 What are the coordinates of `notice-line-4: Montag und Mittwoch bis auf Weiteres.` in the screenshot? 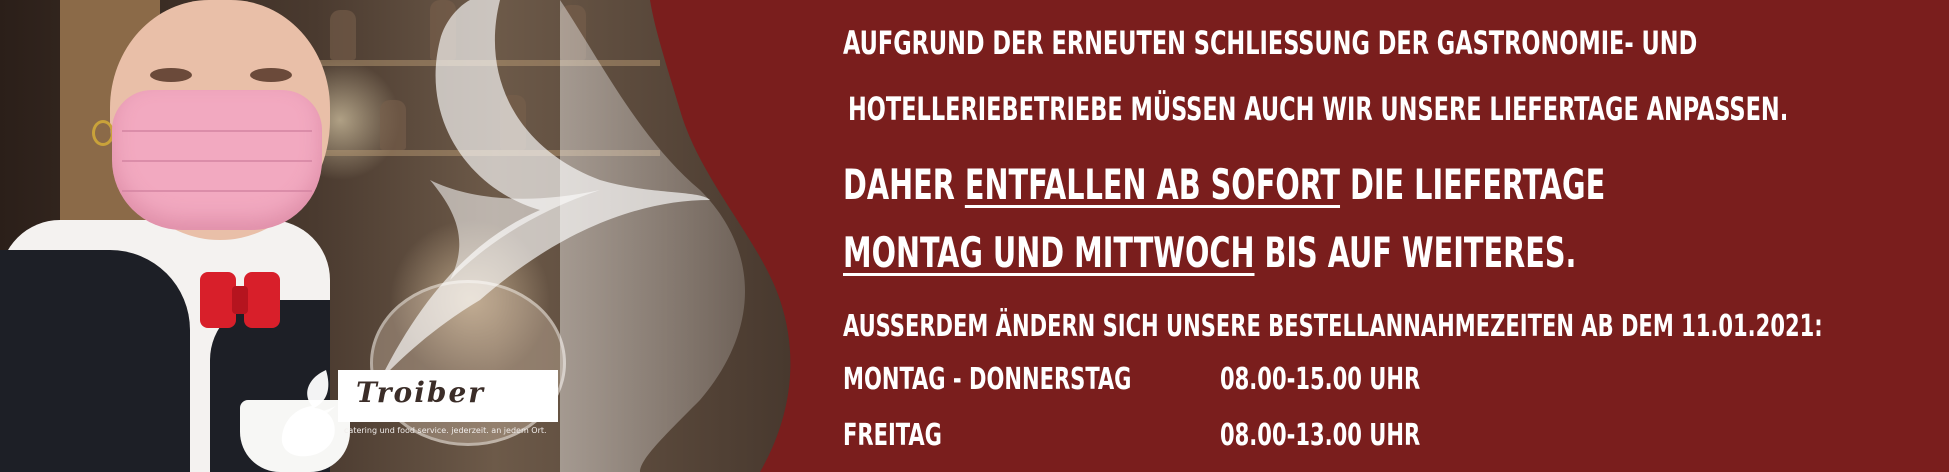 It's located at (1209, 252).